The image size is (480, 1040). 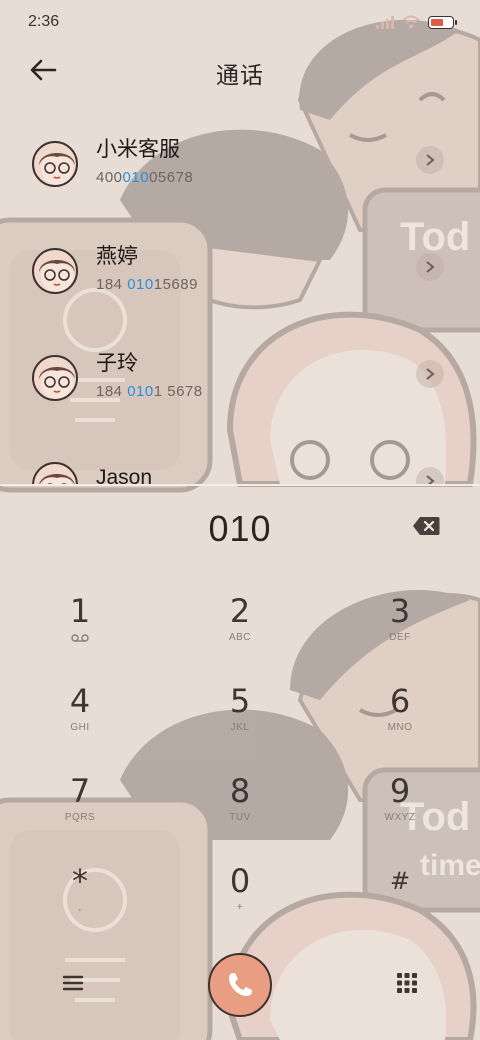 I want to click on status-icons, so click(x=416, y=22).